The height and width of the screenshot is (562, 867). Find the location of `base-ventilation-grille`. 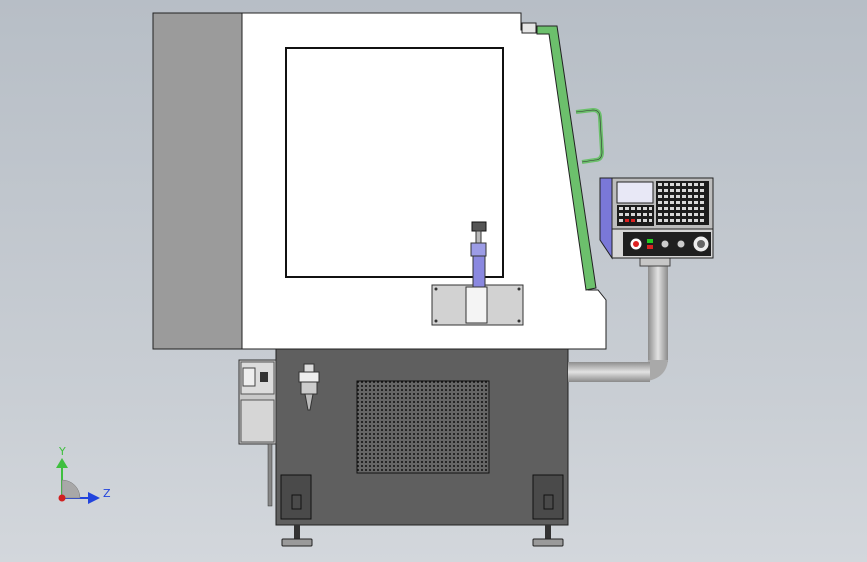

base-ventilation-grille is located at coordinates (423, 427).